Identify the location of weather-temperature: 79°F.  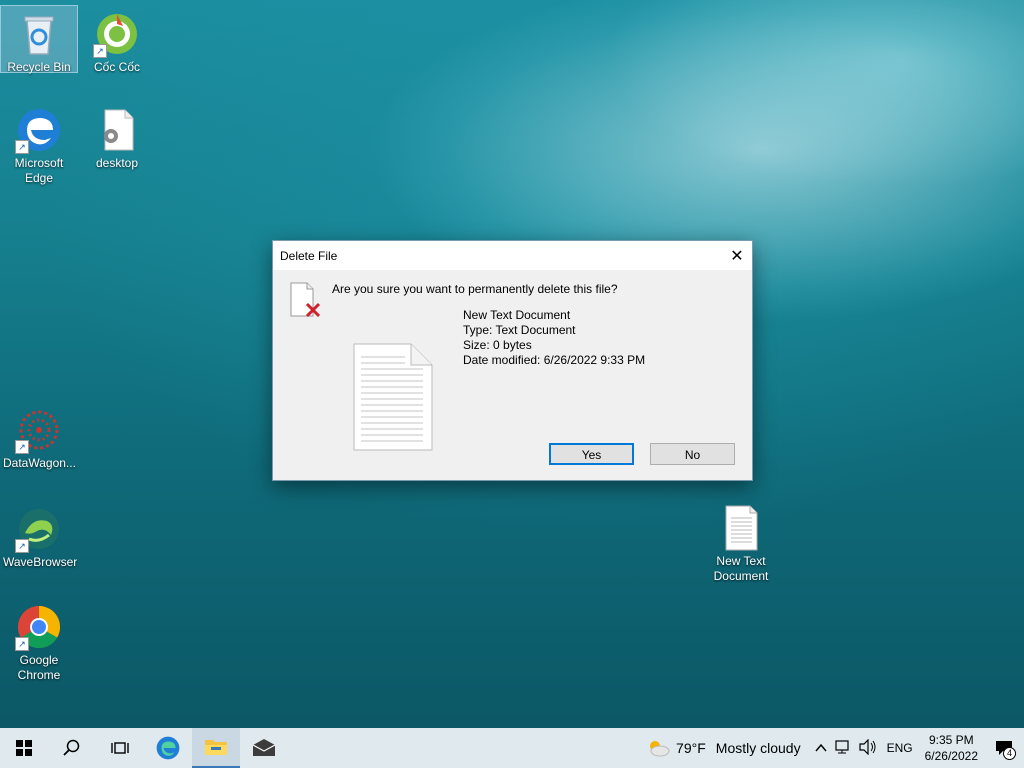
(691, 748).